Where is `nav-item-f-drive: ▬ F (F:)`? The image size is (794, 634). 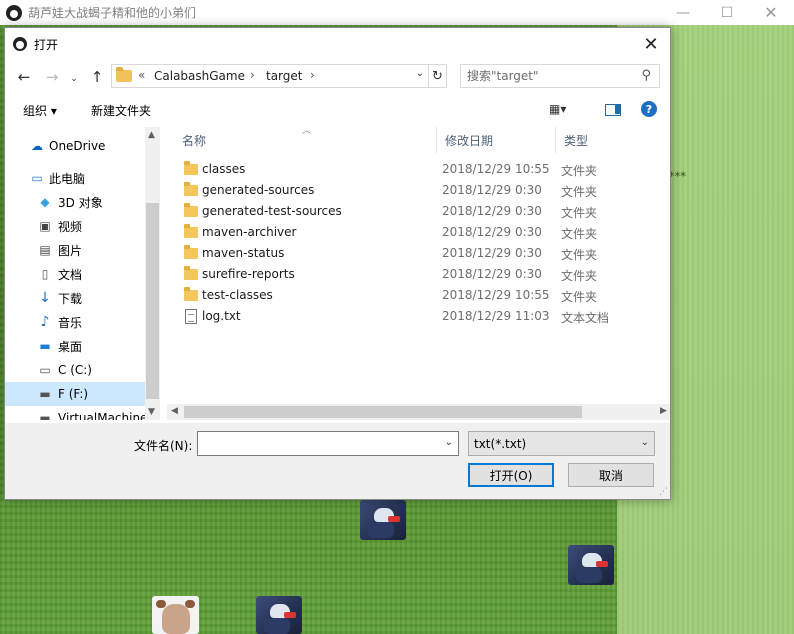 nav-item-f-drive: ▬ F (F:) is located at coordinates (75, 394).